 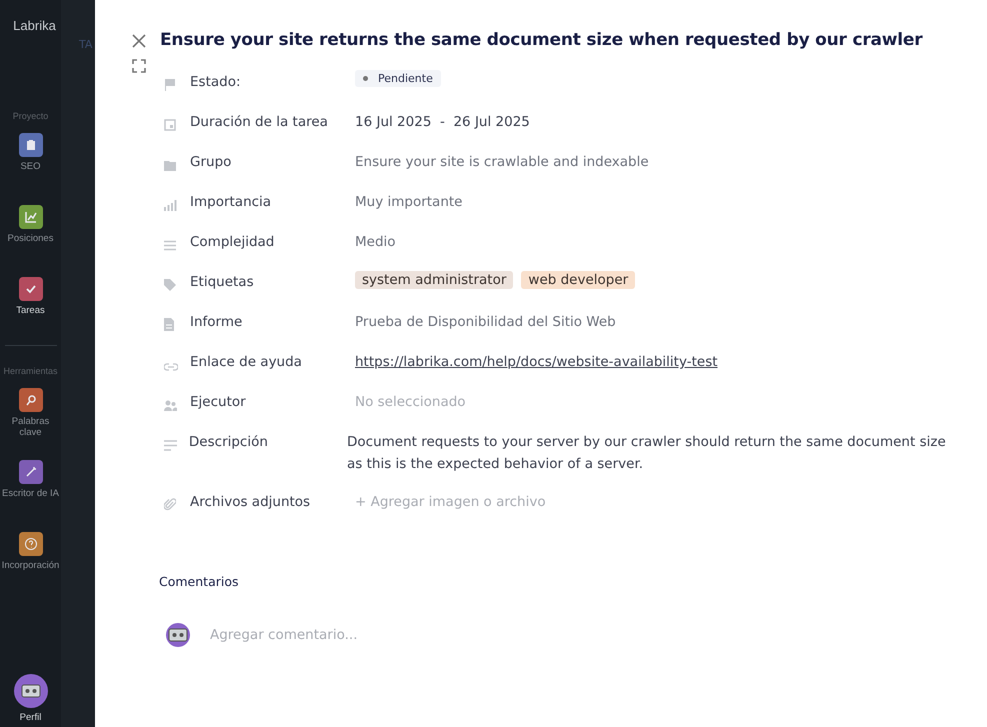 I want to click on paperclip-icon, so click(x=170, y=504).